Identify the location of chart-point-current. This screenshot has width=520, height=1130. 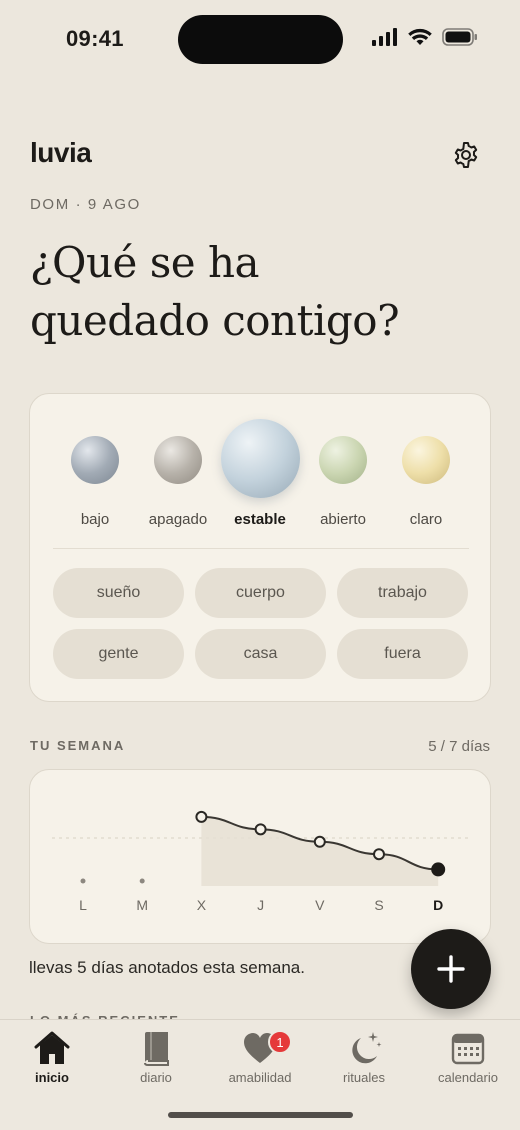
(438, 869).